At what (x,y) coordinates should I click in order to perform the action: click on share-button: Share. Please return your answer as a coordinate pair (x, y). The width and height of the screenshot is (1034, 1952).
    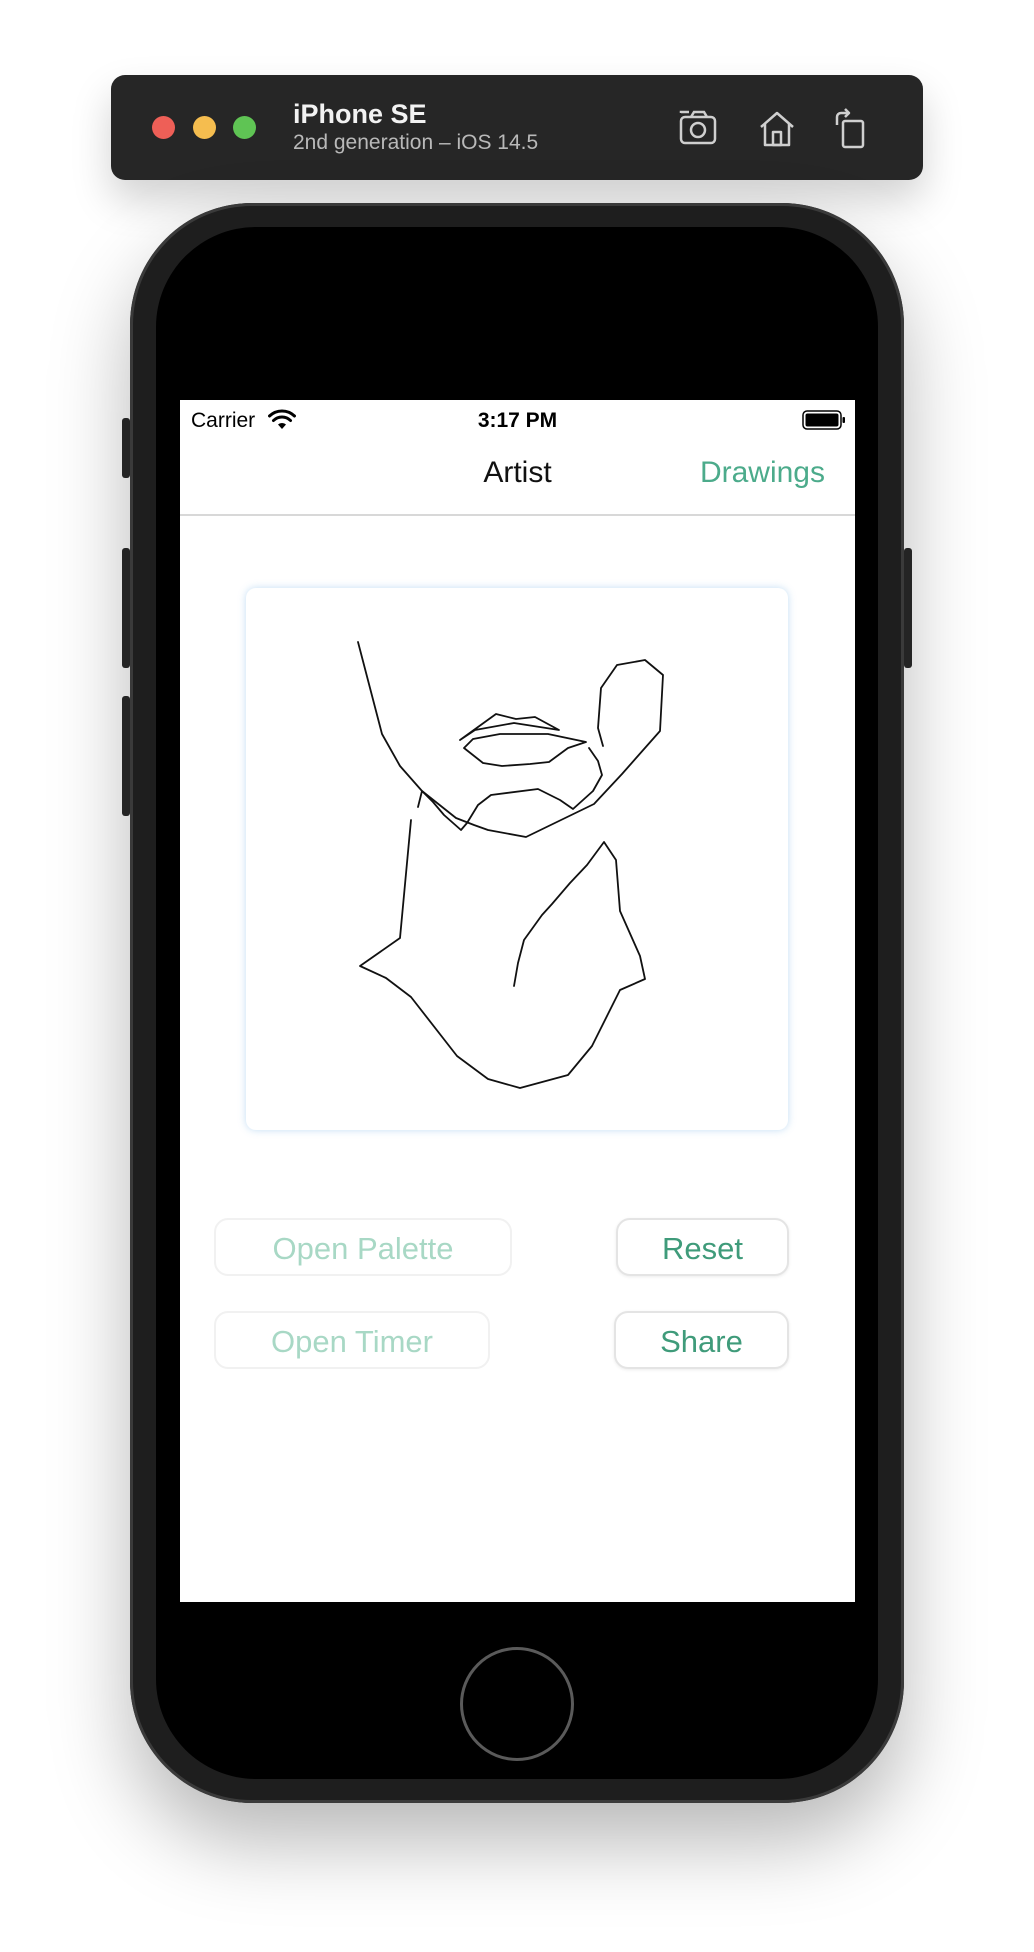
    Looking at the image, I should click on (701, 1340).